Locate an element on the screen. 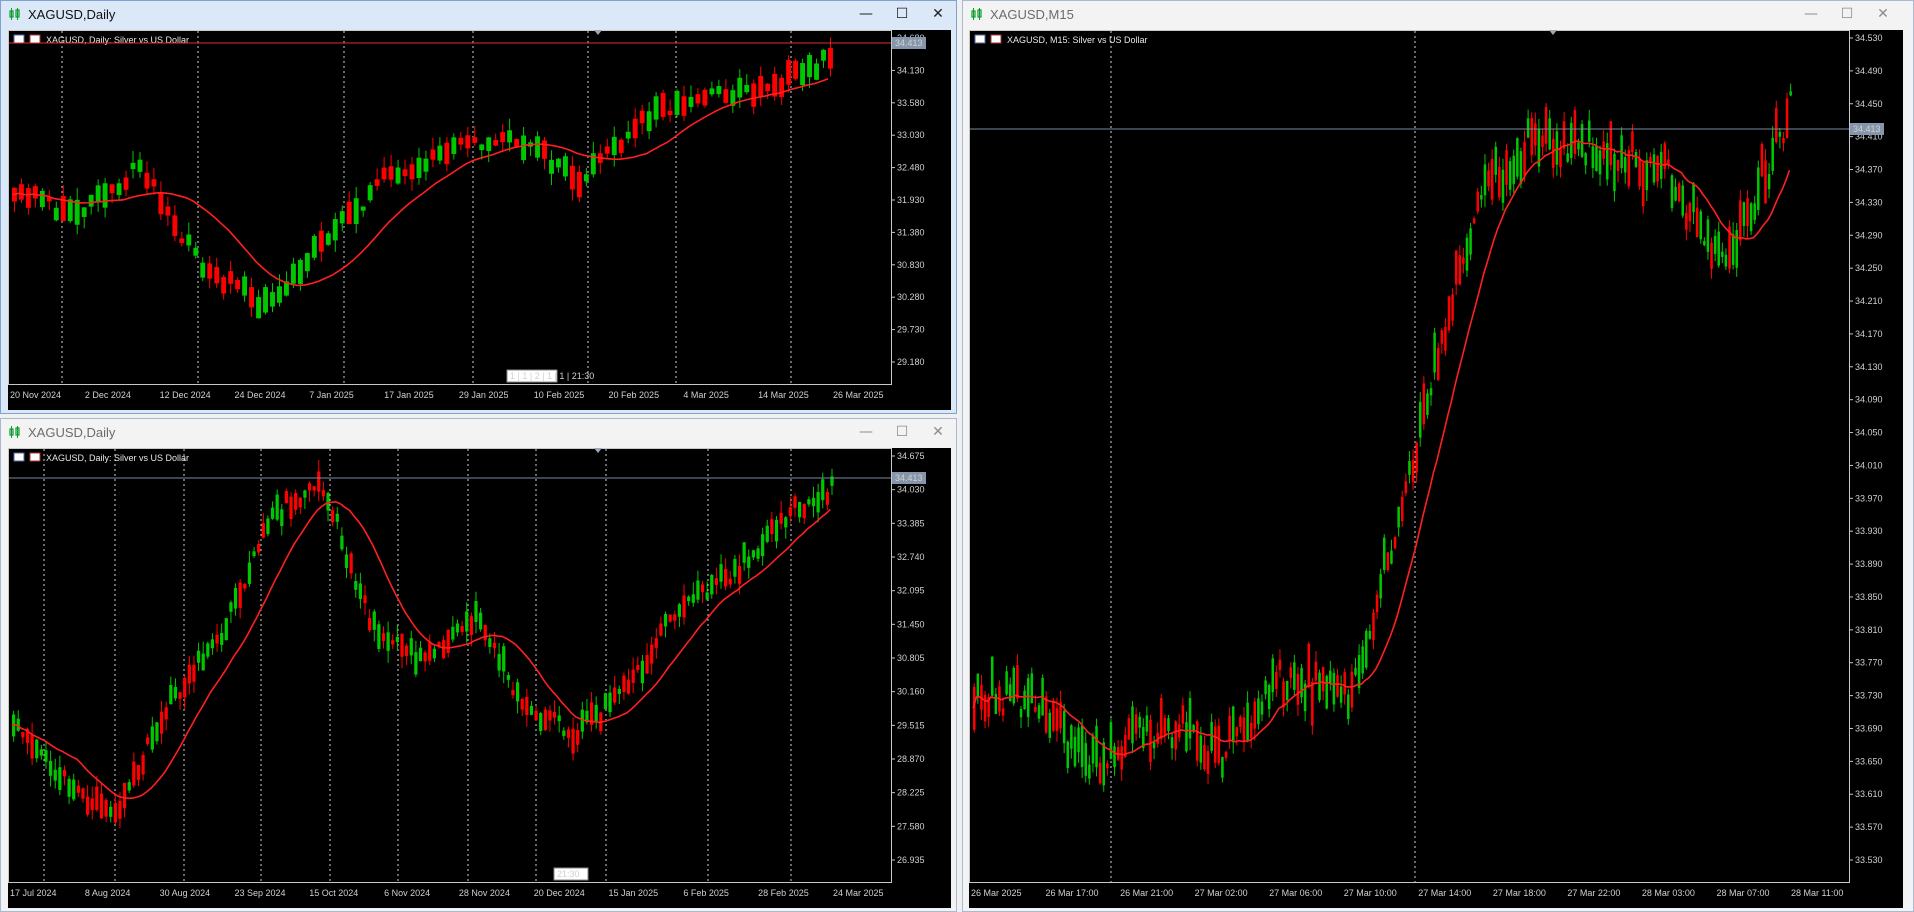  chart-list-icon is located at coordinates (980, 39).